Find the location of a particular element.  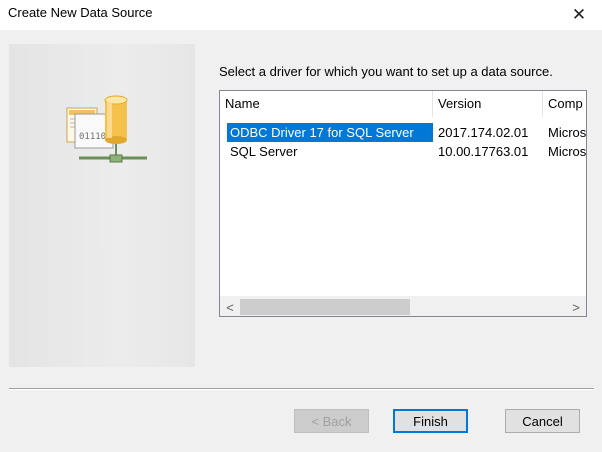

back-button: < Back is located at coordinates (331, 421).